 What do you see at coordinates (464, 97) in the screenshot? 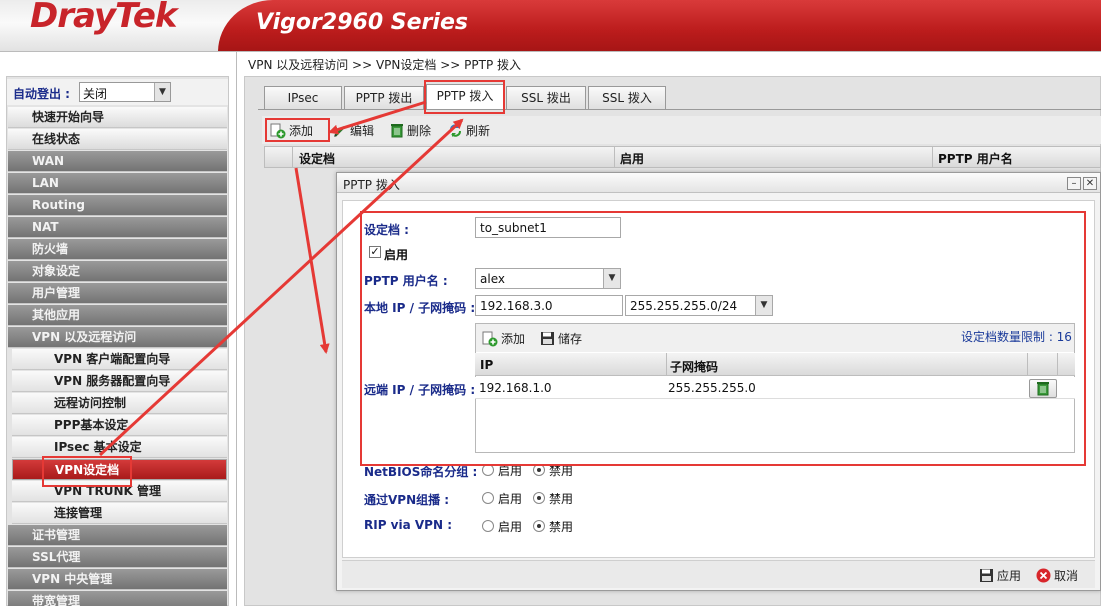
I see `annotation-box-tab` at bounding box center [464, 97].